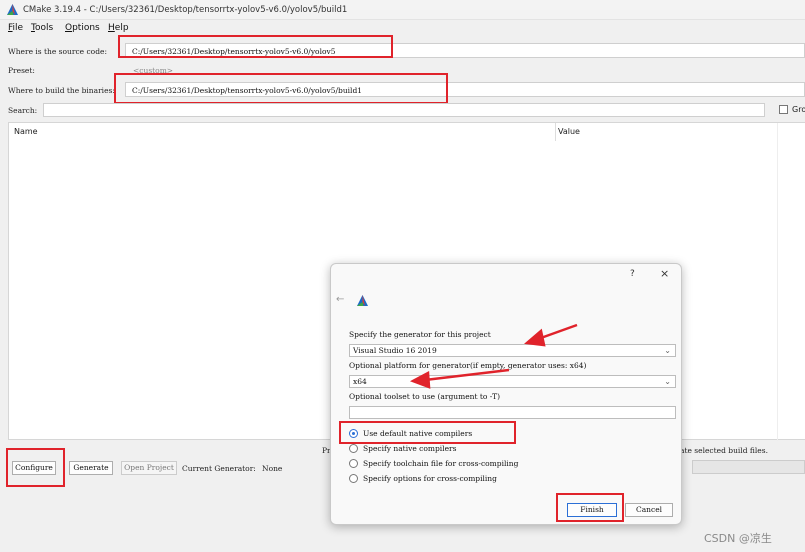 The height and width of the screenshot is (552, 805). I want to click on watermark: CSDN @凉生, so click(738, 538).